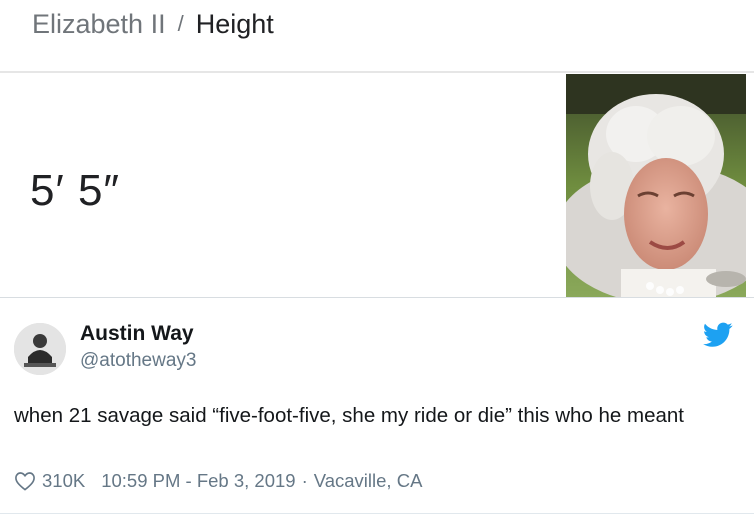 The image size is (754, 519). I want to click on user-handle: @atotheway3, so click(138, 361).